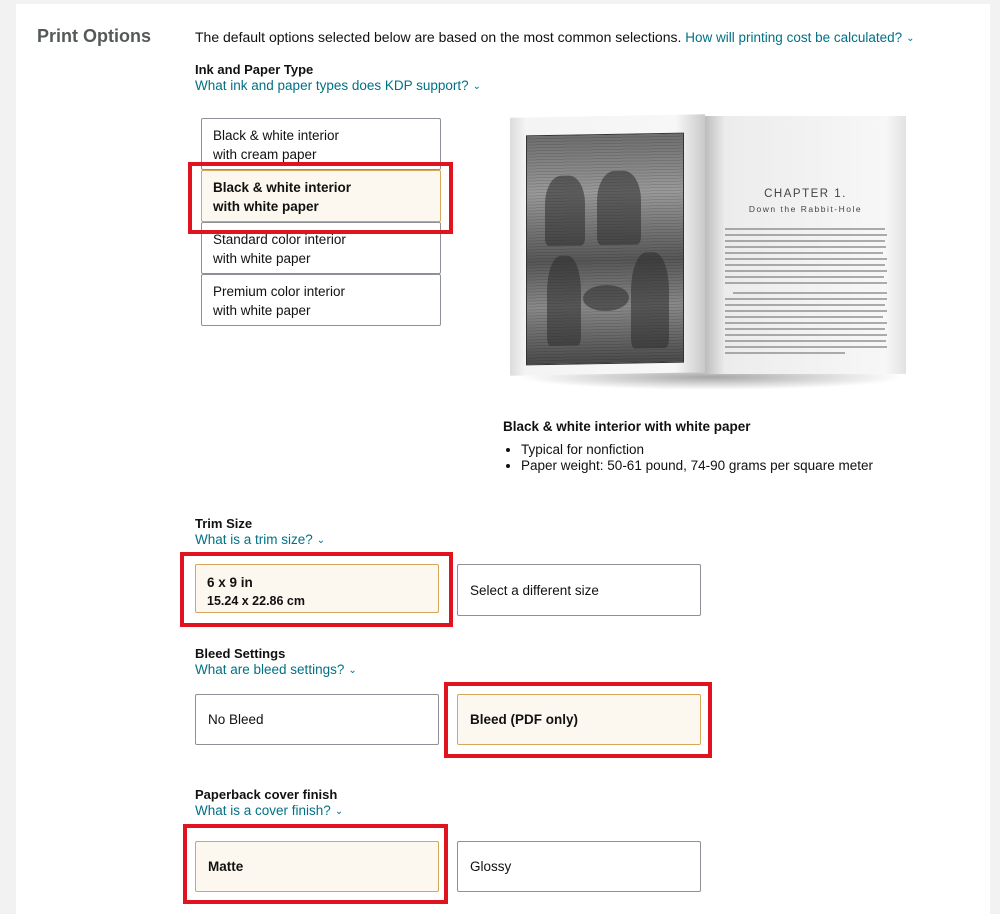 The height and width of the screenshot is (914, 1000). Describe the element at coordinates (317, 866) in the screenshot. I see `cover-option-matte: Matte` at that location.